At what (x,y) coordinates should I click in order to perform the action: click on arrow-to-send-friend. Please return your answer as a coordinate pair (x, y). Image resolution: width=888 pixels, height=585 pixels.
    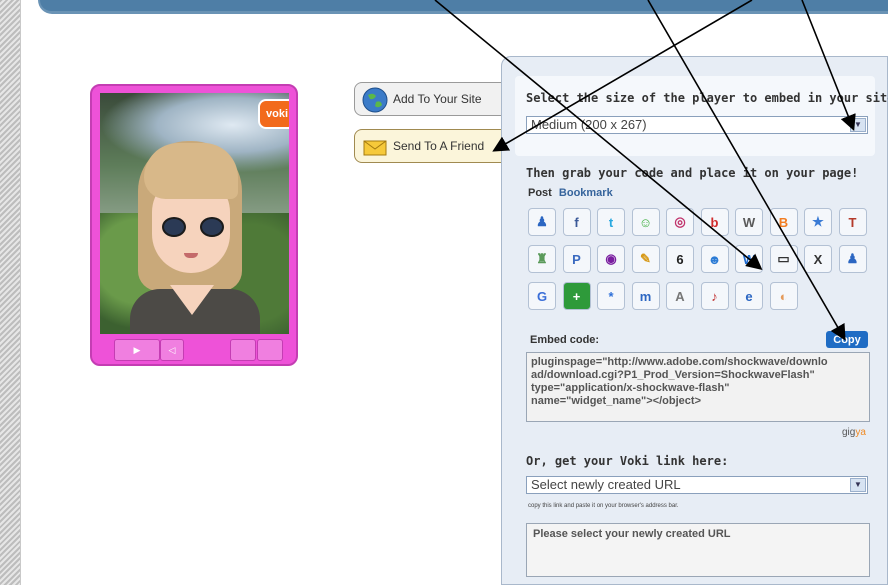
    Looking at the image, I should click on (622, 76).